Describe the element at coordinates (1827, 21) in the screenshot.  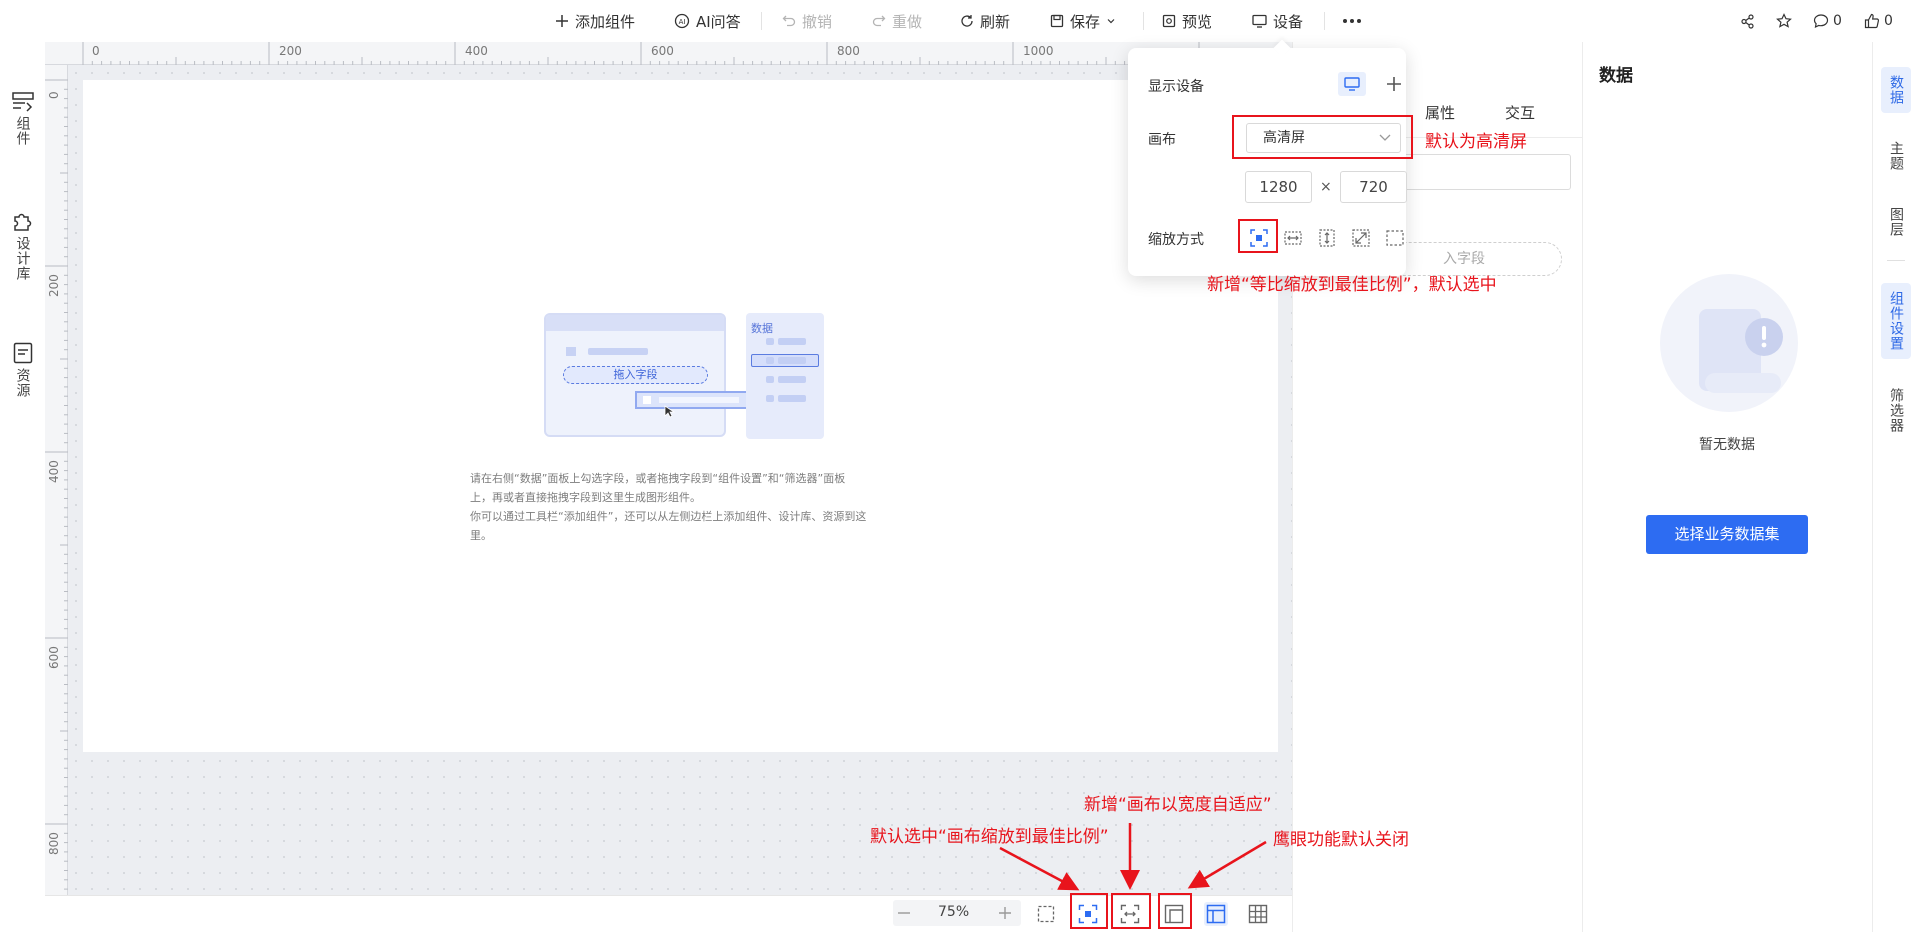
I see `comments-button: 0` at that location.